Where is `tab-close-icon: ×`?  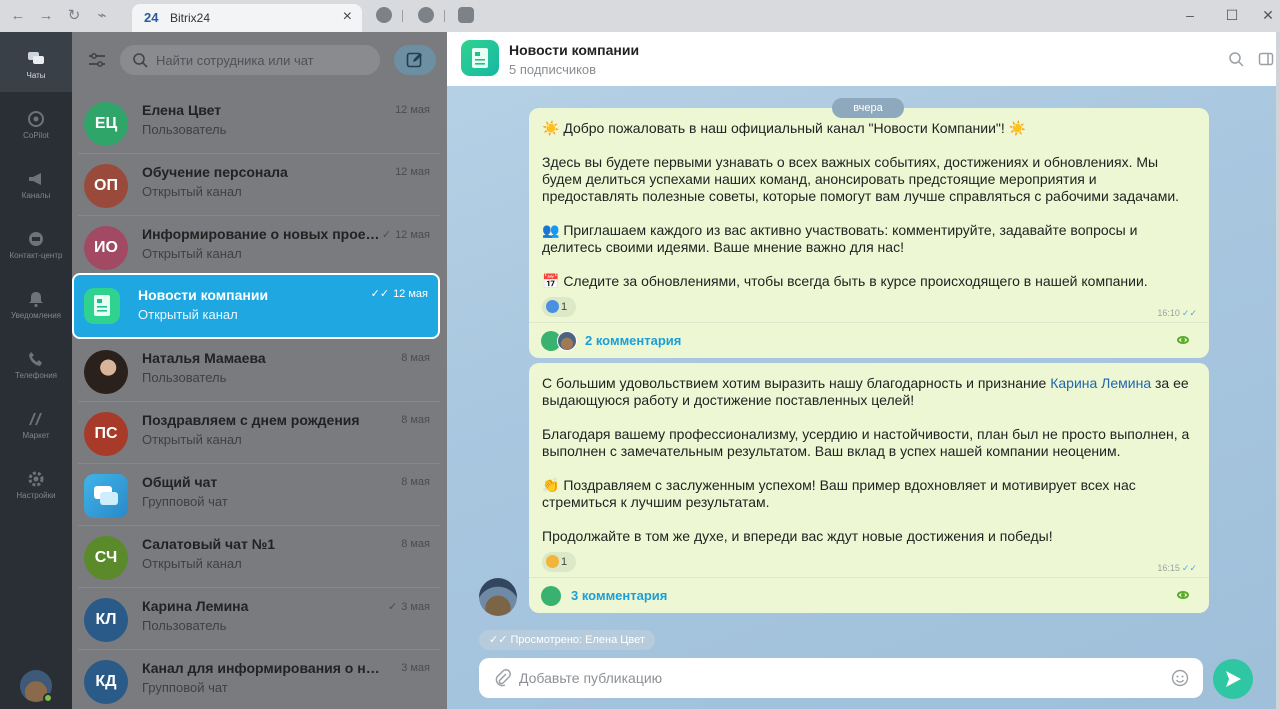 tab-close-icon: × is located at coordinates (347, 17).